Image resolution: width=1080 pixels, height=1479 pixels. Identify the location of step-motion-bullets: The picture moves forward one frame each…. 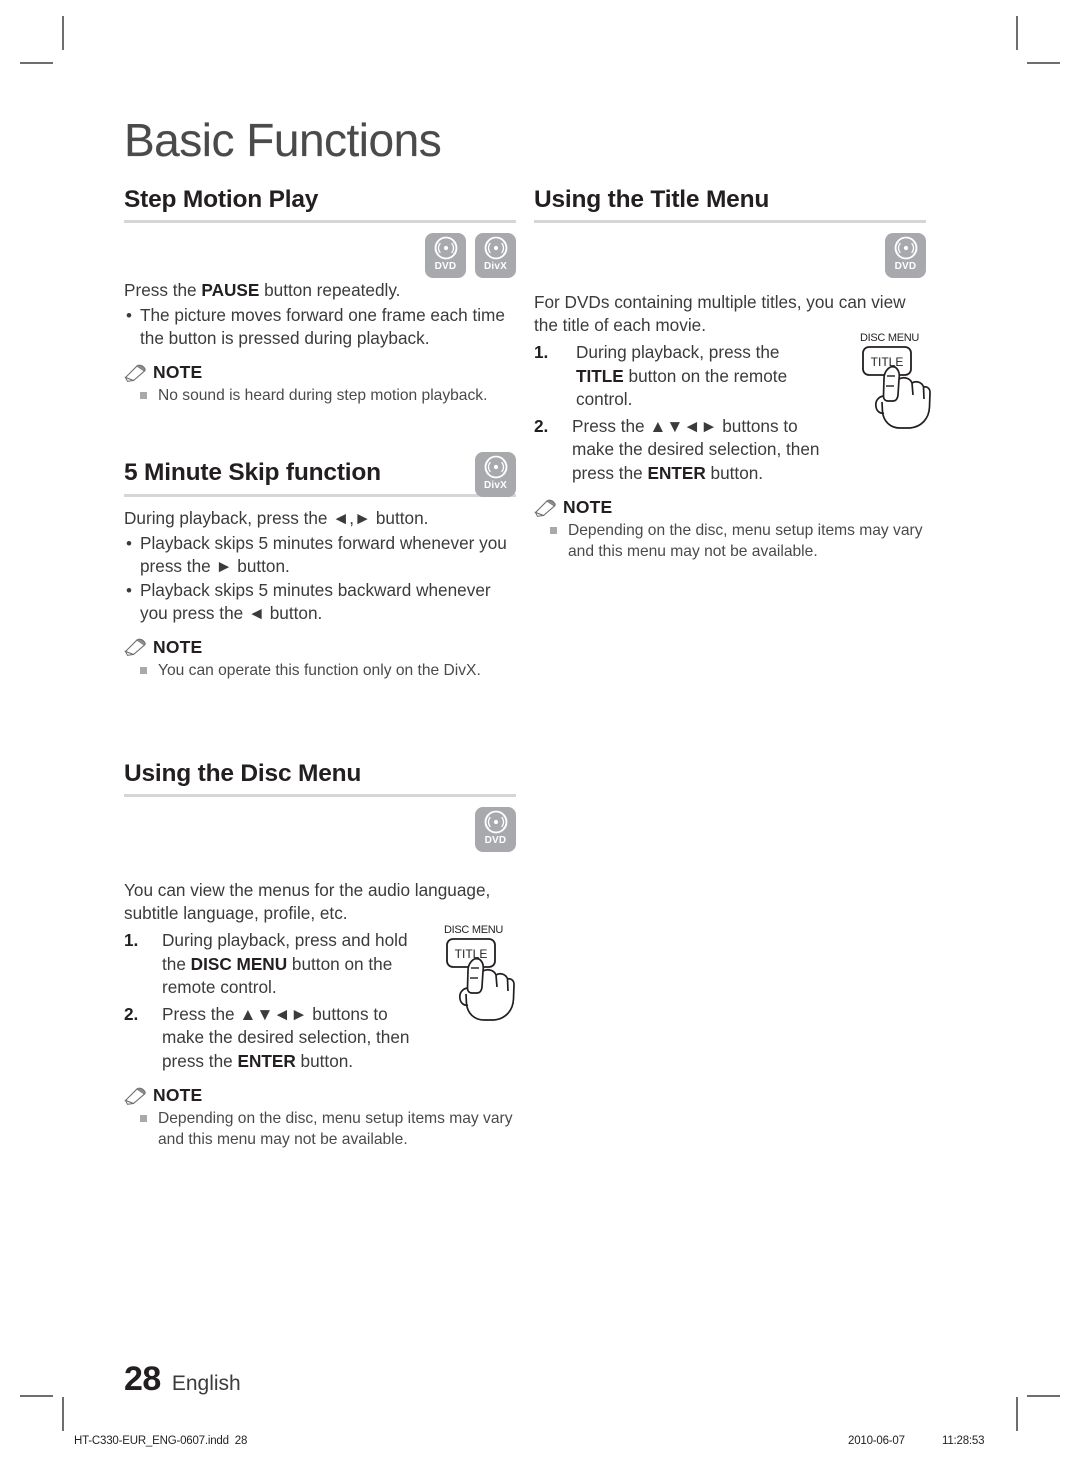
(320, 327).